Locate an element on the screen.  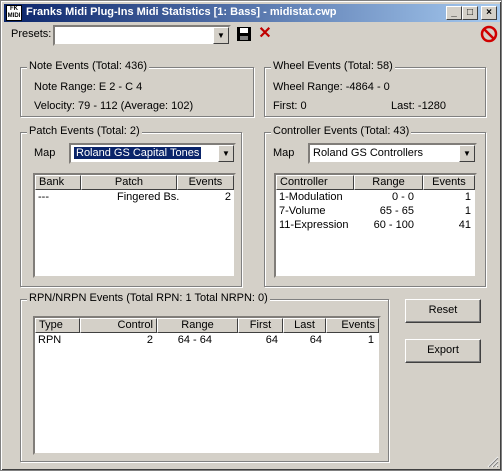
column-header-type: Type is located at coordinates (57, 325).